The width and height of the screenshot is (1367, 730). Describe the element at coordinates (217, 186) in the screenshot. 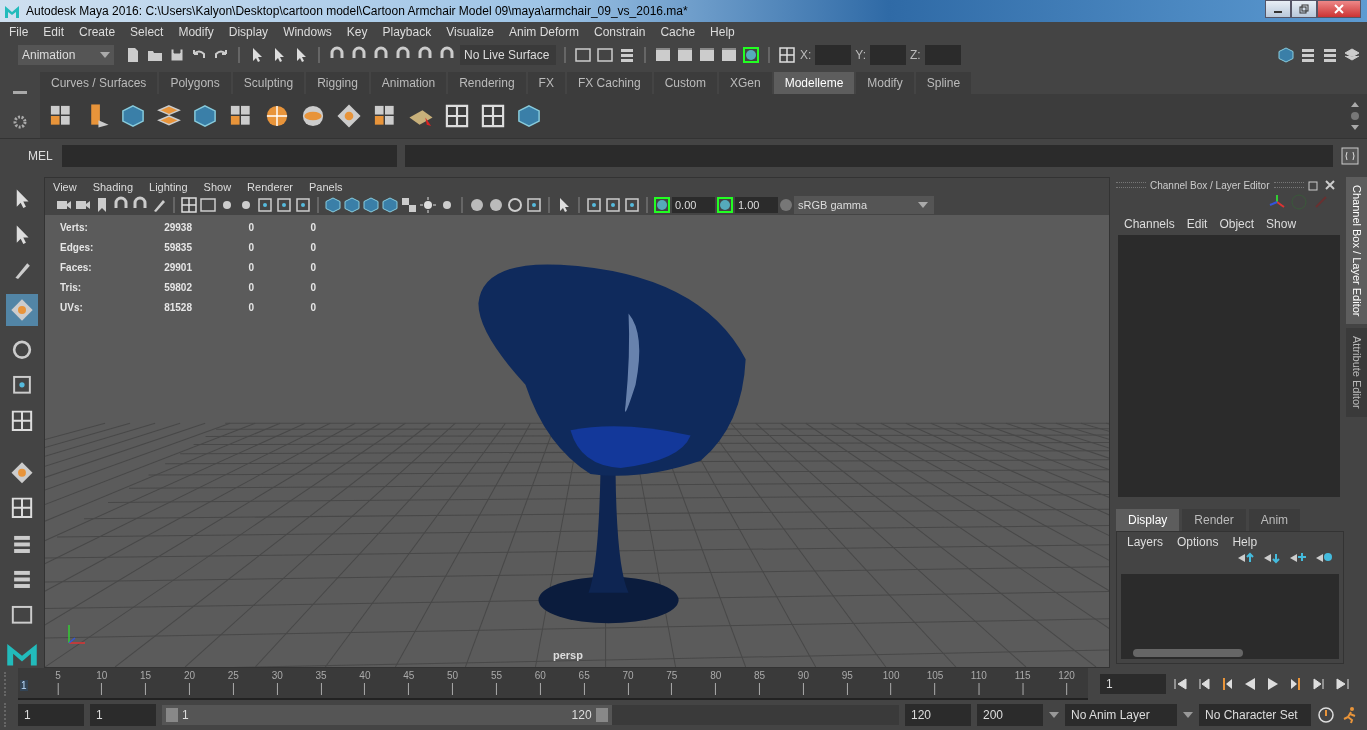

I see `panel-menu-item: Show` at that location.